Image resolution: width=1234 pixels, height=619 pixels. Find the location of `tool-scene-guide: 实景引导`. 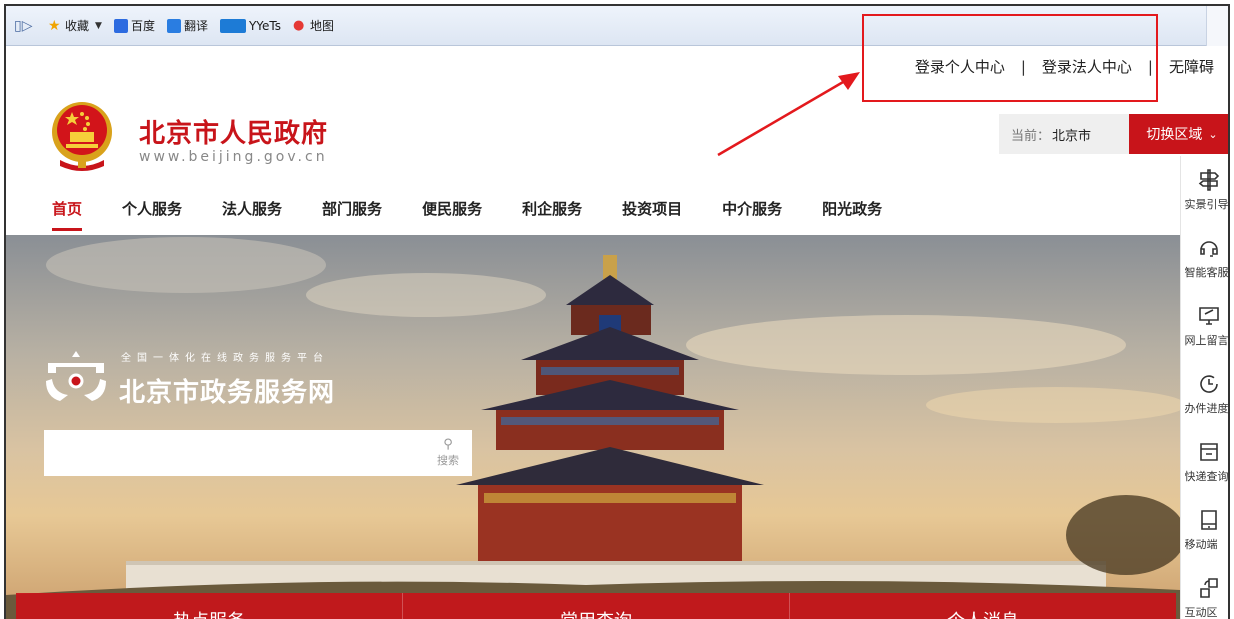

tool-scene-guide: 实景引导 is located at coordinates (1205, 190).